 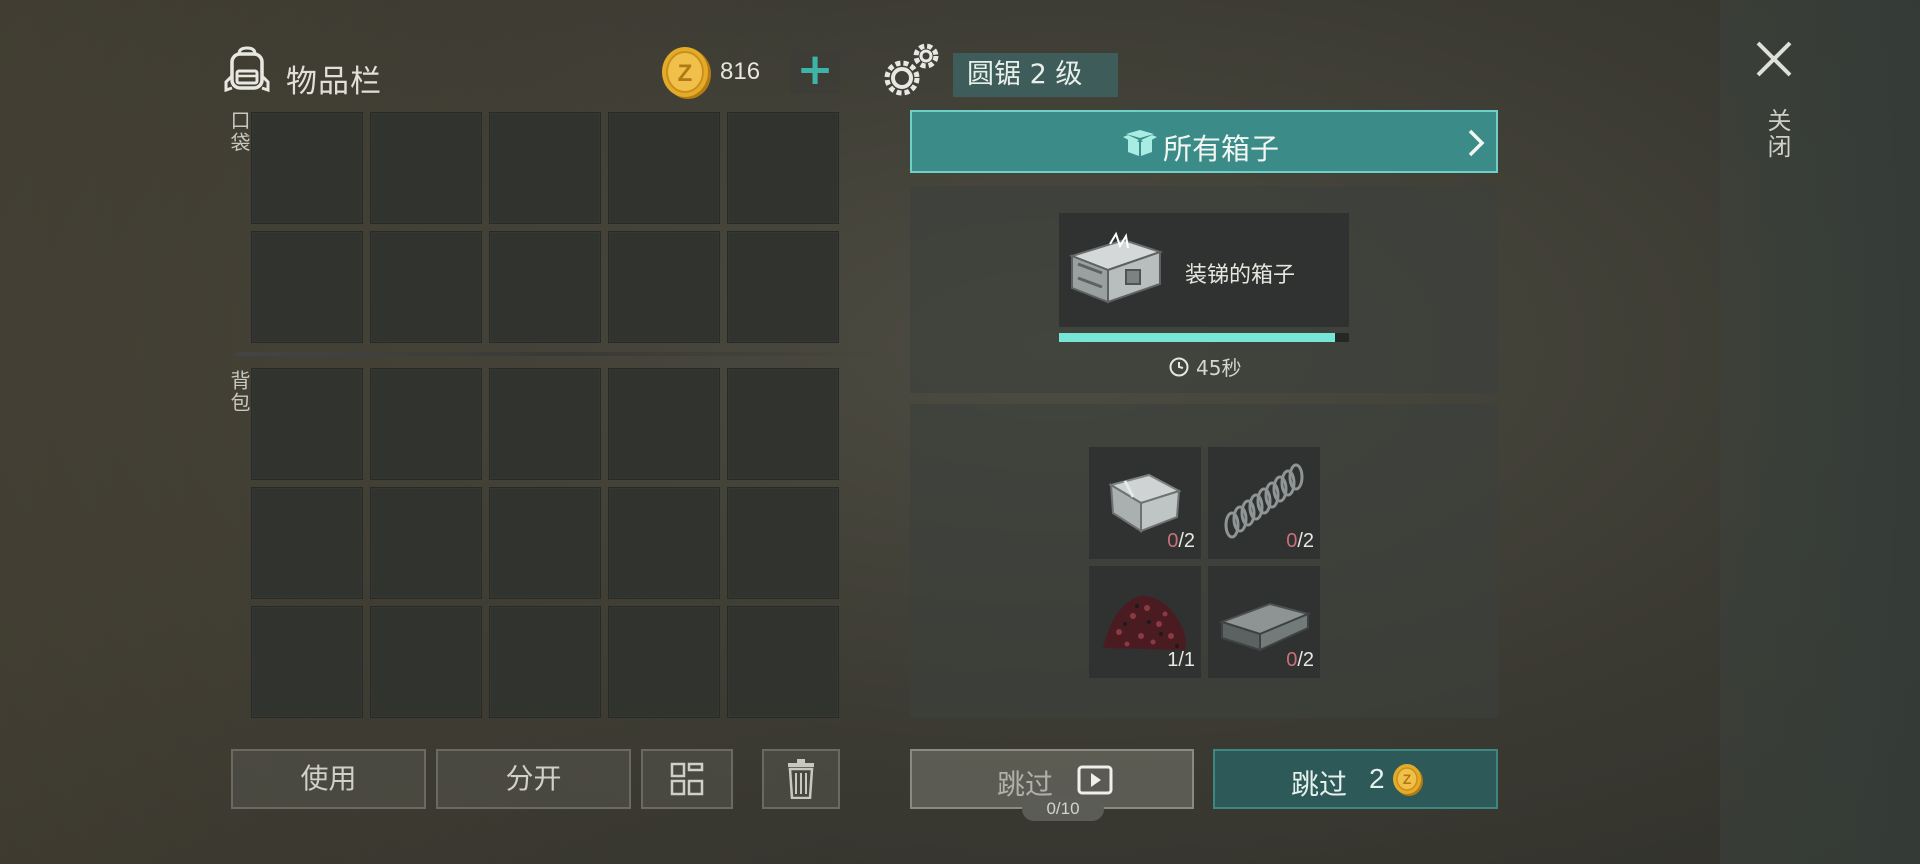 What do you see at coordinates (1095, 780) in the screenshot?
I see `play-video-icon` at bounding box center [1095, 780].